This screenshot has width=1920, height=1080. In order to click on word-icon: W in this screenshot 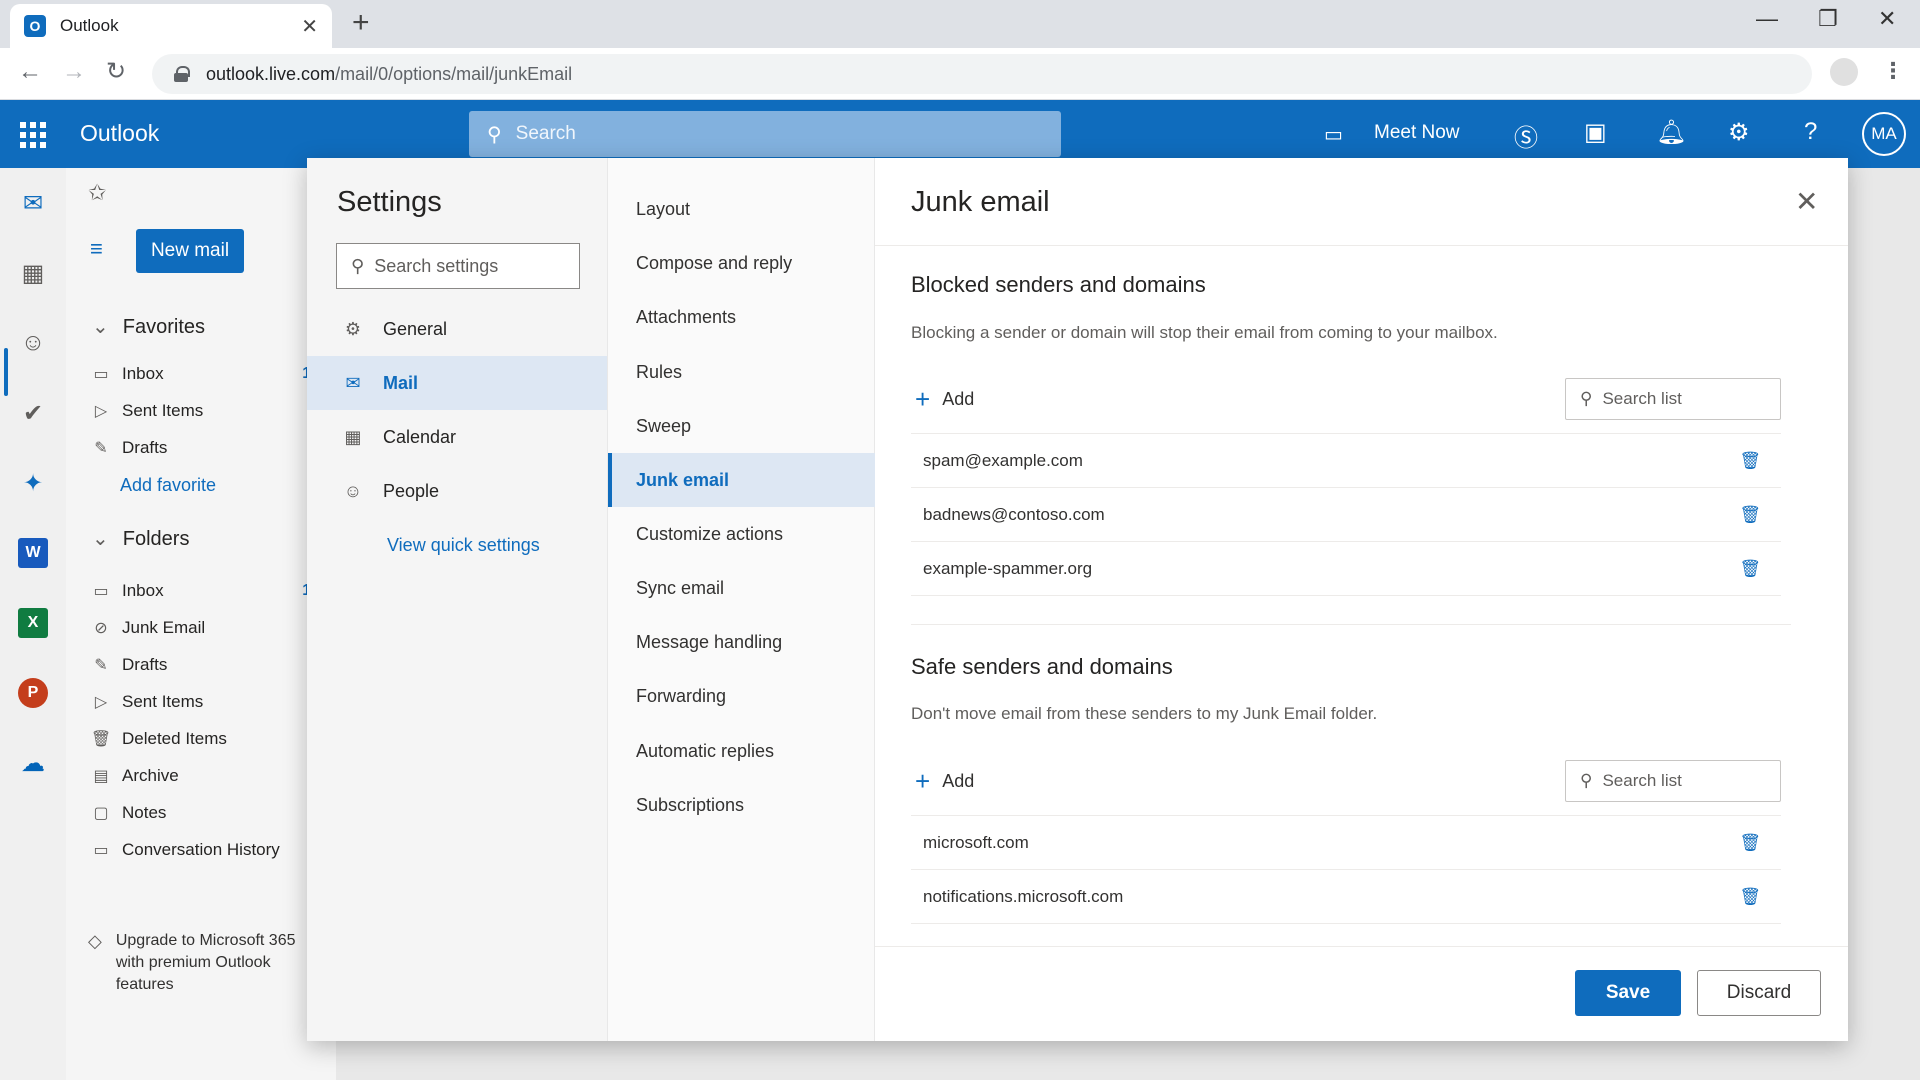, I will do `click(33, 553)`.